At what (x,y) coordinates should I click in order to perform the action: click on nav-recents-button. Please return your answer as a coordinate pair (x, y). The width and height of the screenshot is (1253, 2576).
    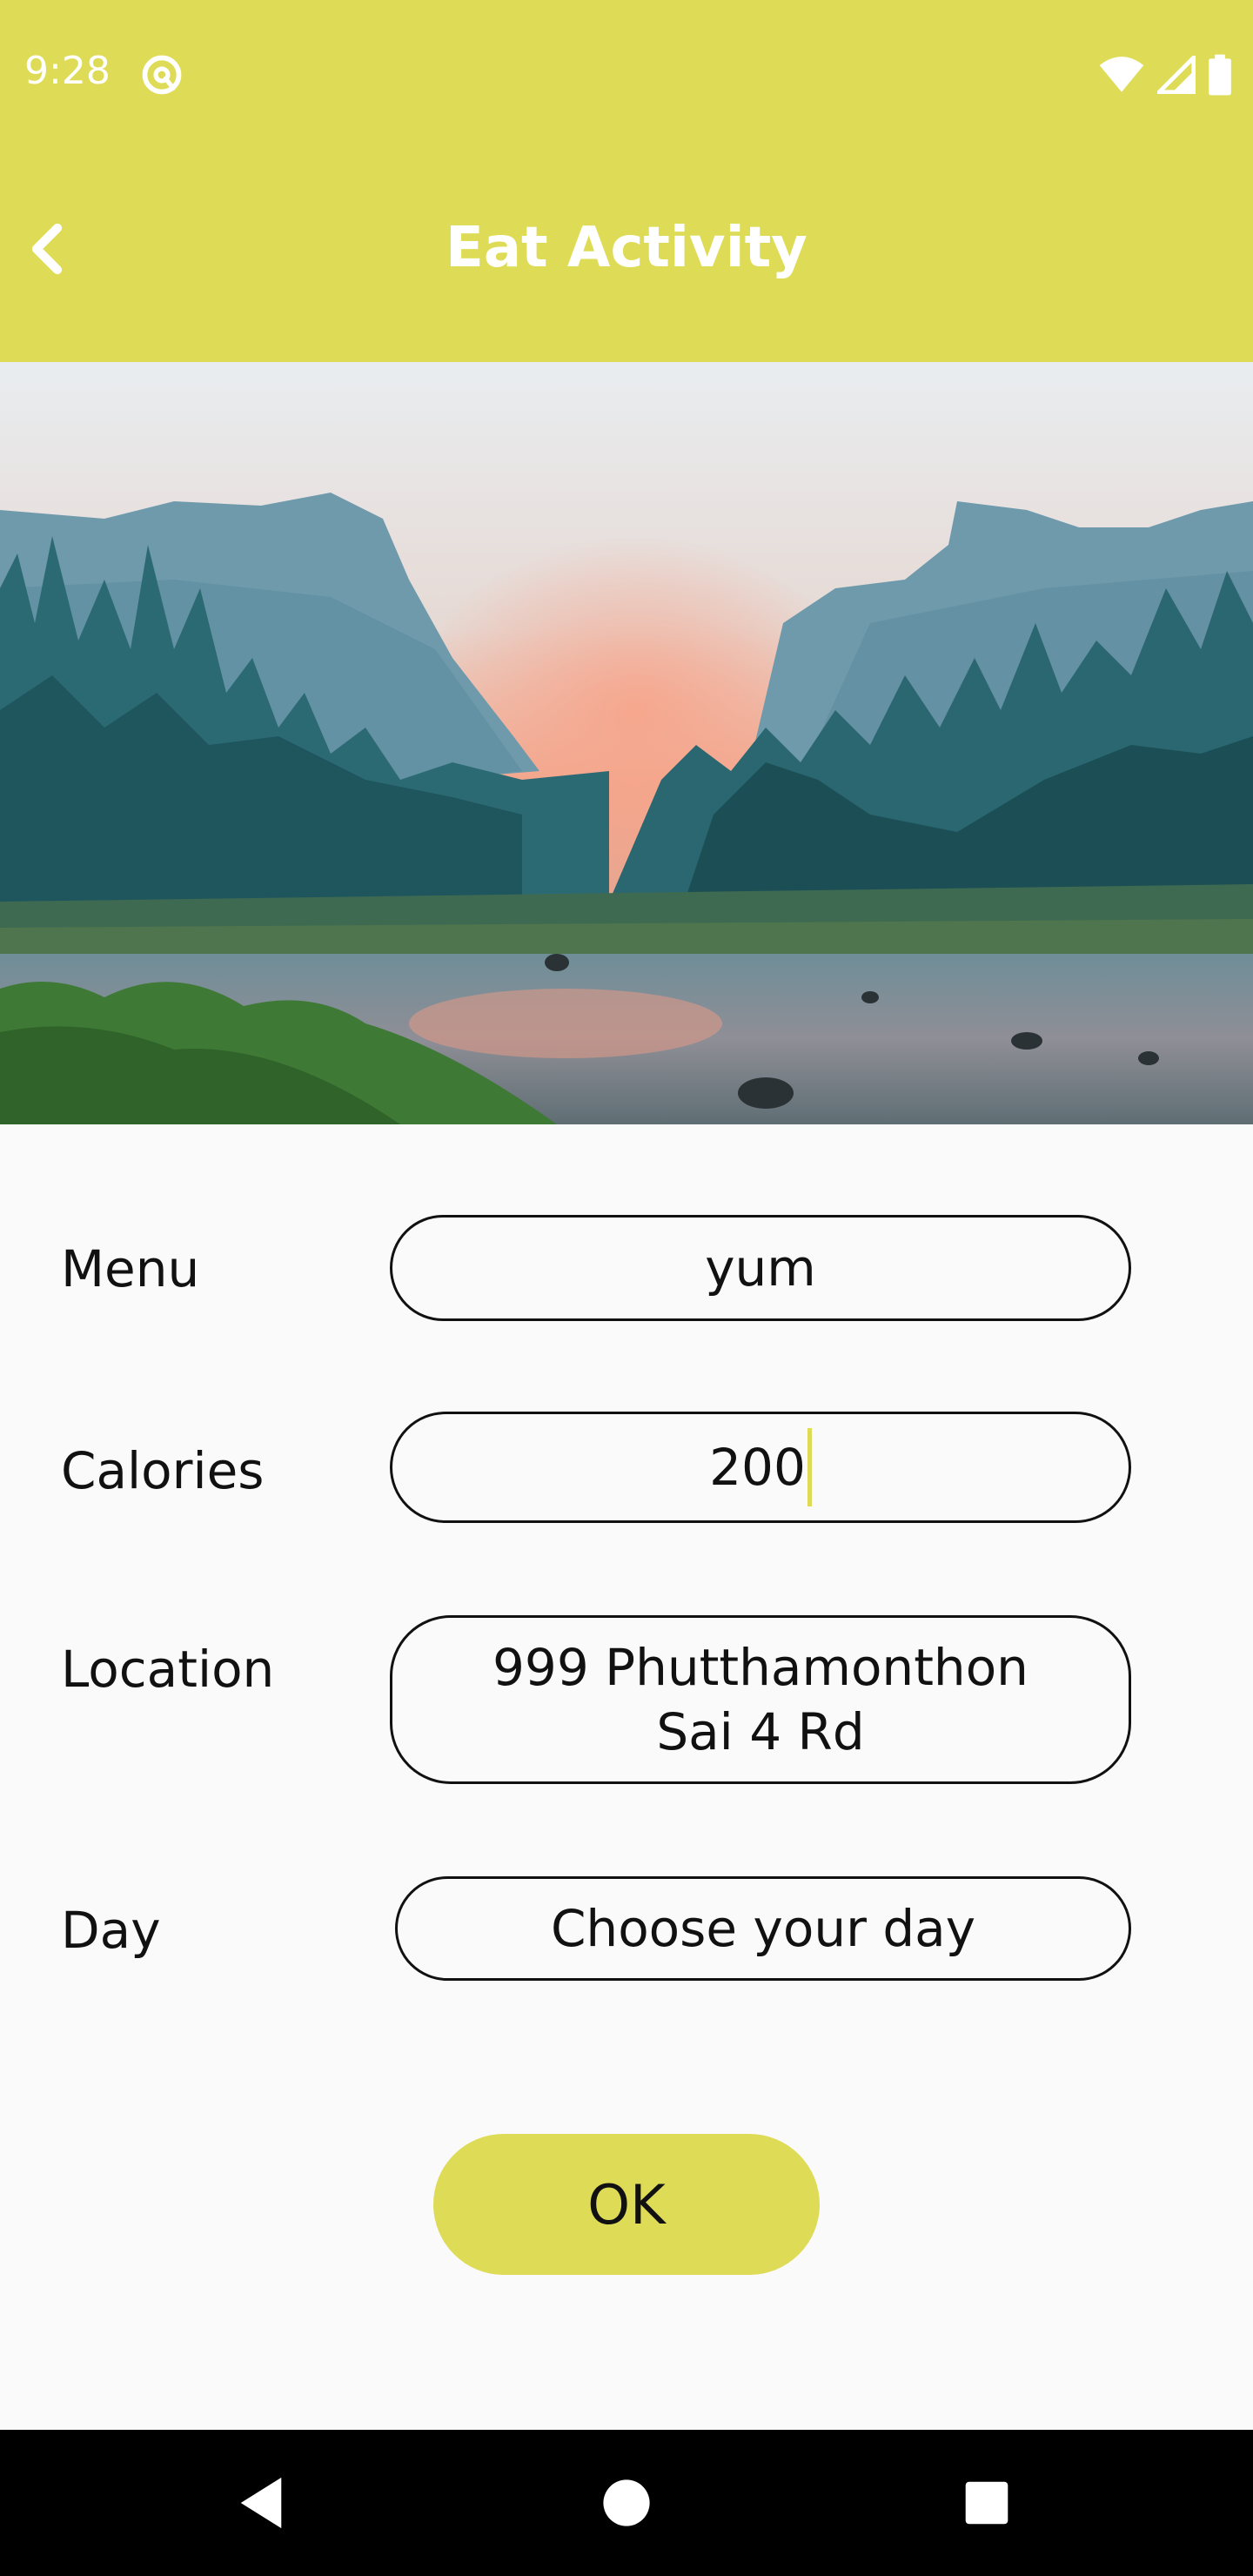
    Looking at the image, I should click on (987, 2503).